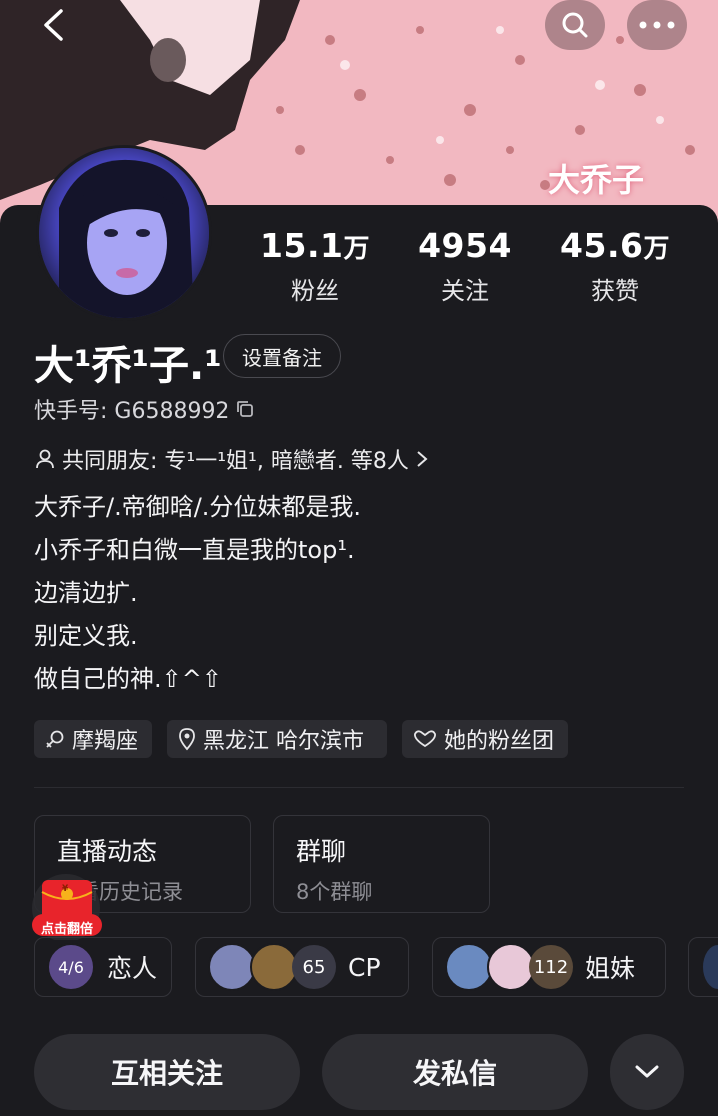 The height and width of the screenshot is (1116, 718). I want to click on more-dots-icon, so click(657, 25).